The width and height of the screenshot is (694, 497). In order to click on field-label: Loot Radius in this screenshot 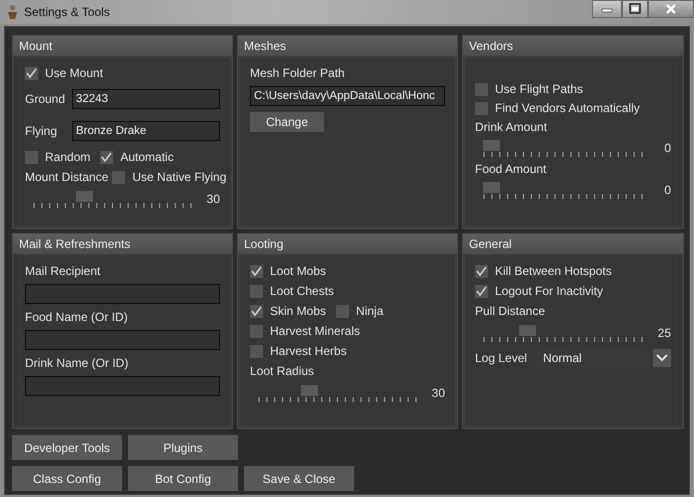, I will do `click(283, 371)`.